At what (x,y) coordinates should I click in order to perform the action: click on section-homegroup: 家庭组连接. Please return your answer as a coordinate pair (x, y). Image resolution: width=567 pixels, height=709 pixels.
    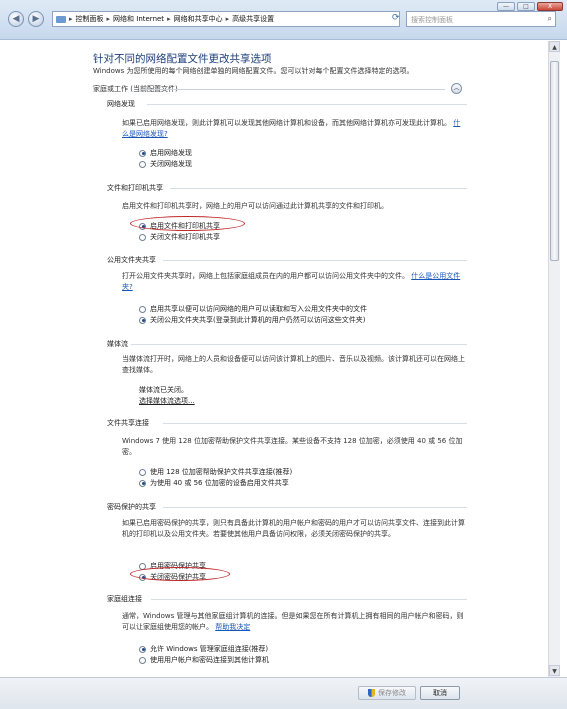
    Looking at the image, I should click on (124, 599).